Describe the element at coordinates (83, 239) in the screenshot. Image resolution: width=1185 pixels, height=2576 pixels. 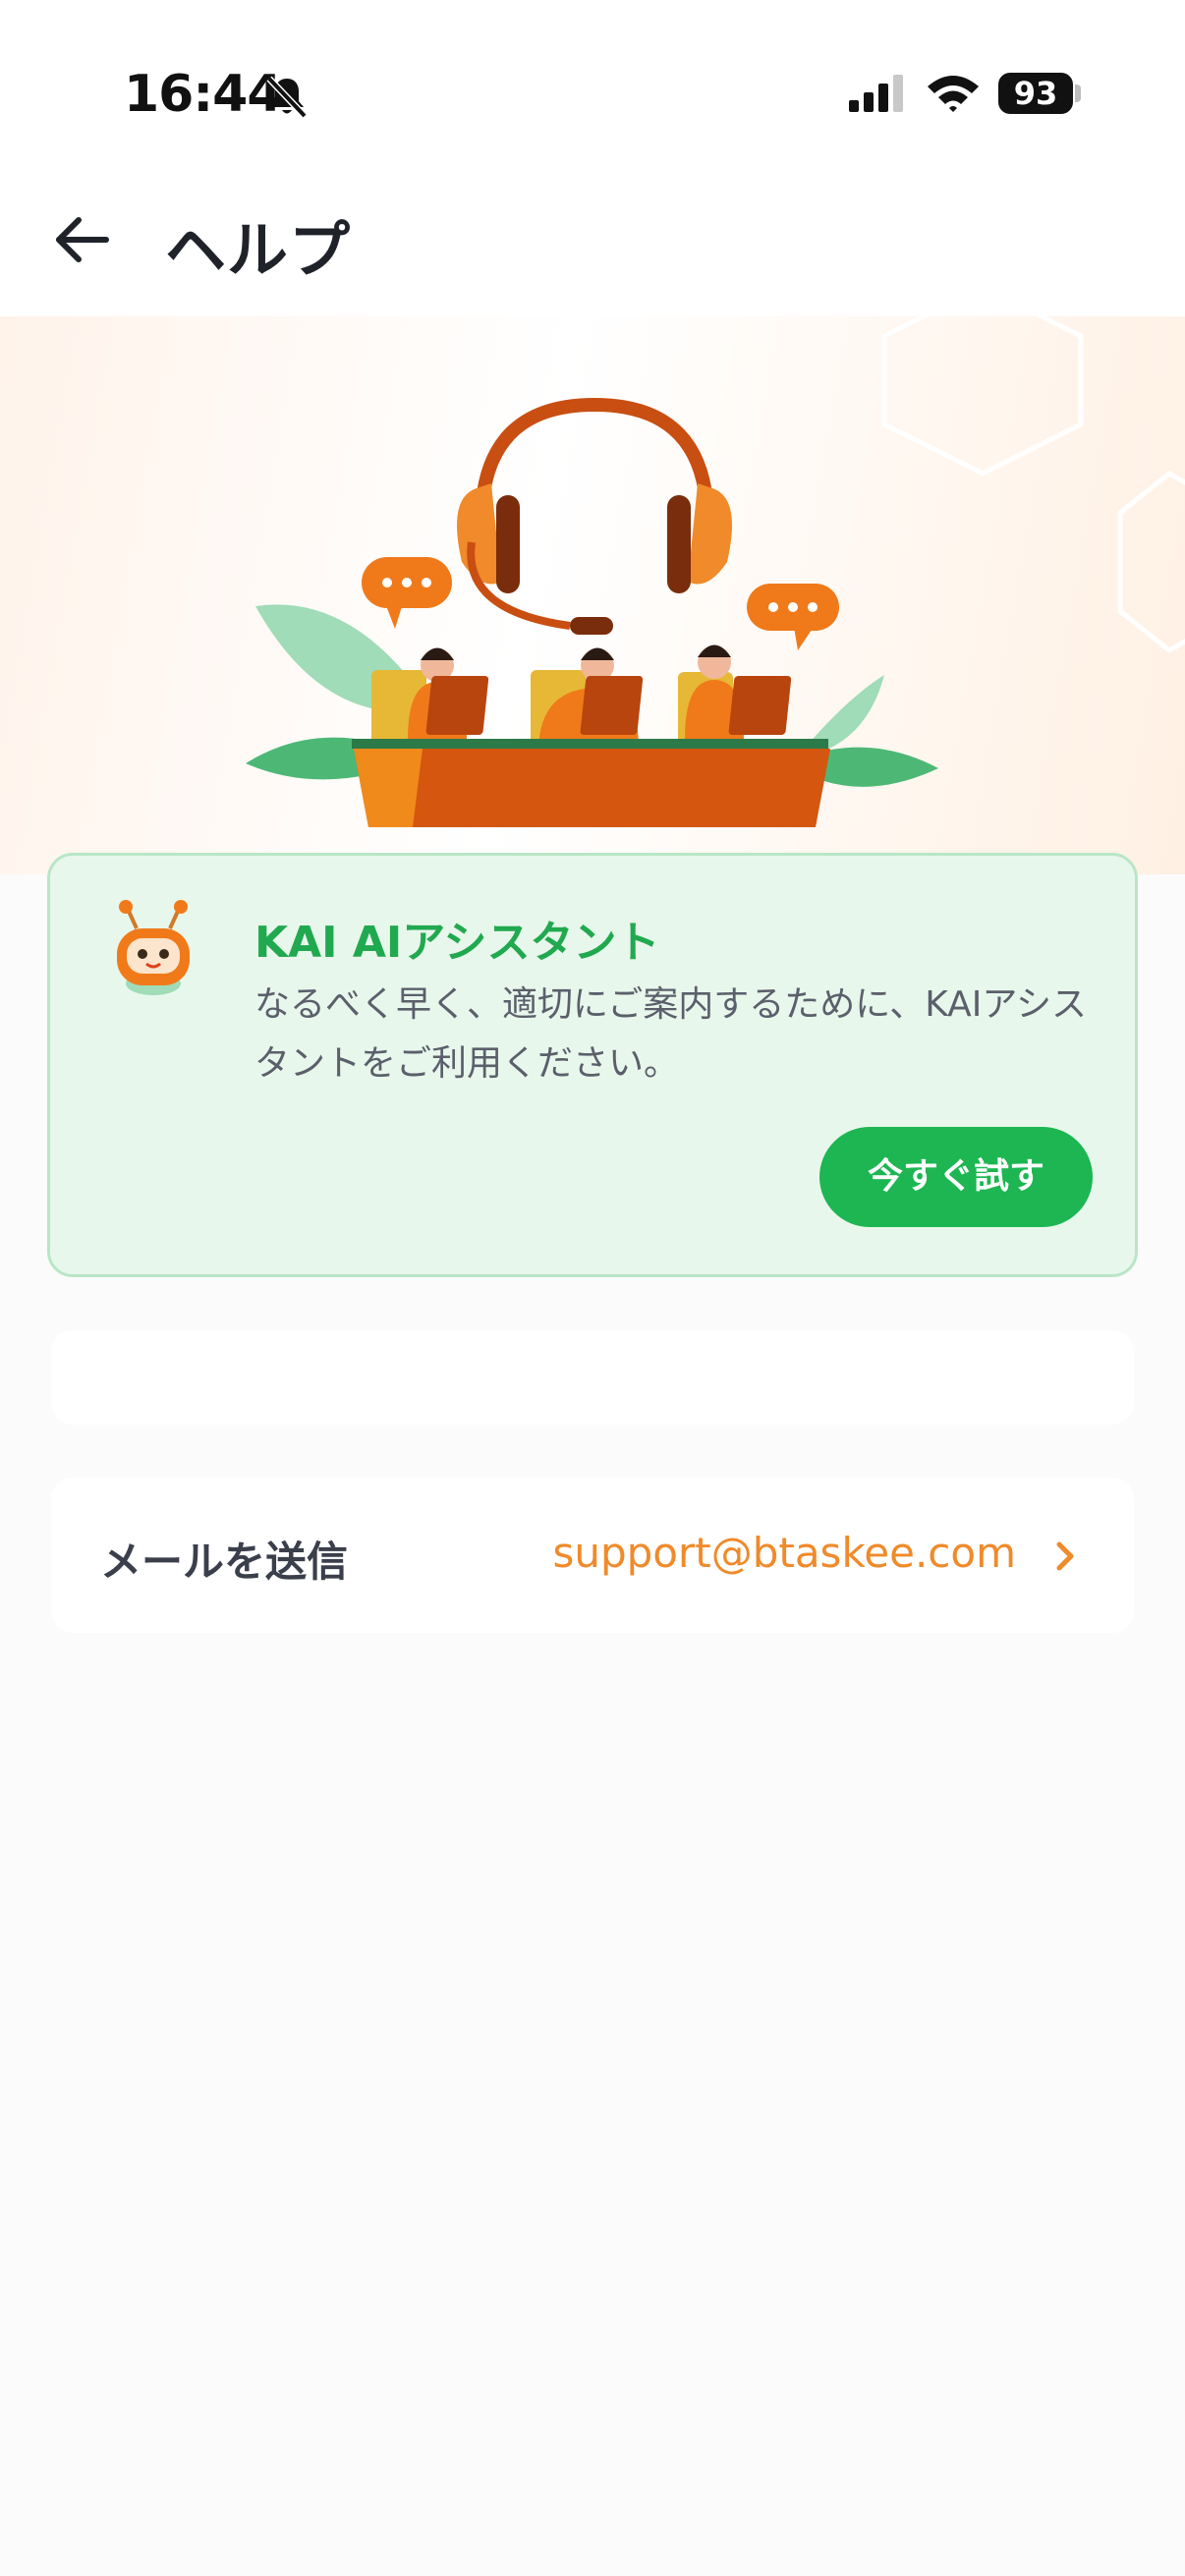
I see `back-arrow-icon` at that location.